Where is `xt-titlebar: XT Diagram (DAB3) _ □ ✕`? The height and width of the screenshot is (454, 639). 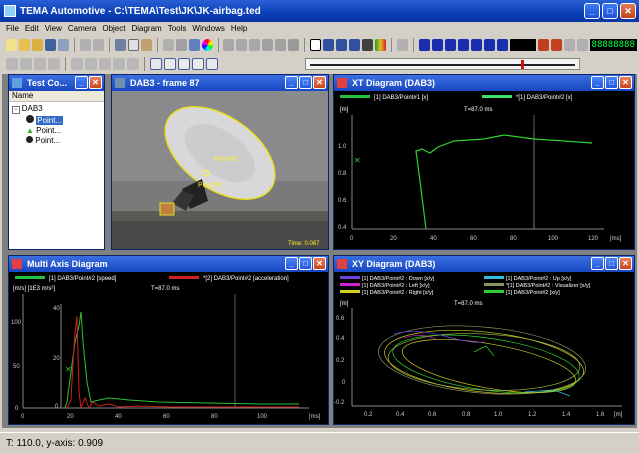 xt-titlebar: XT Diagram (DAB3) _ □ ✕ is located at coordinates (484, 83).